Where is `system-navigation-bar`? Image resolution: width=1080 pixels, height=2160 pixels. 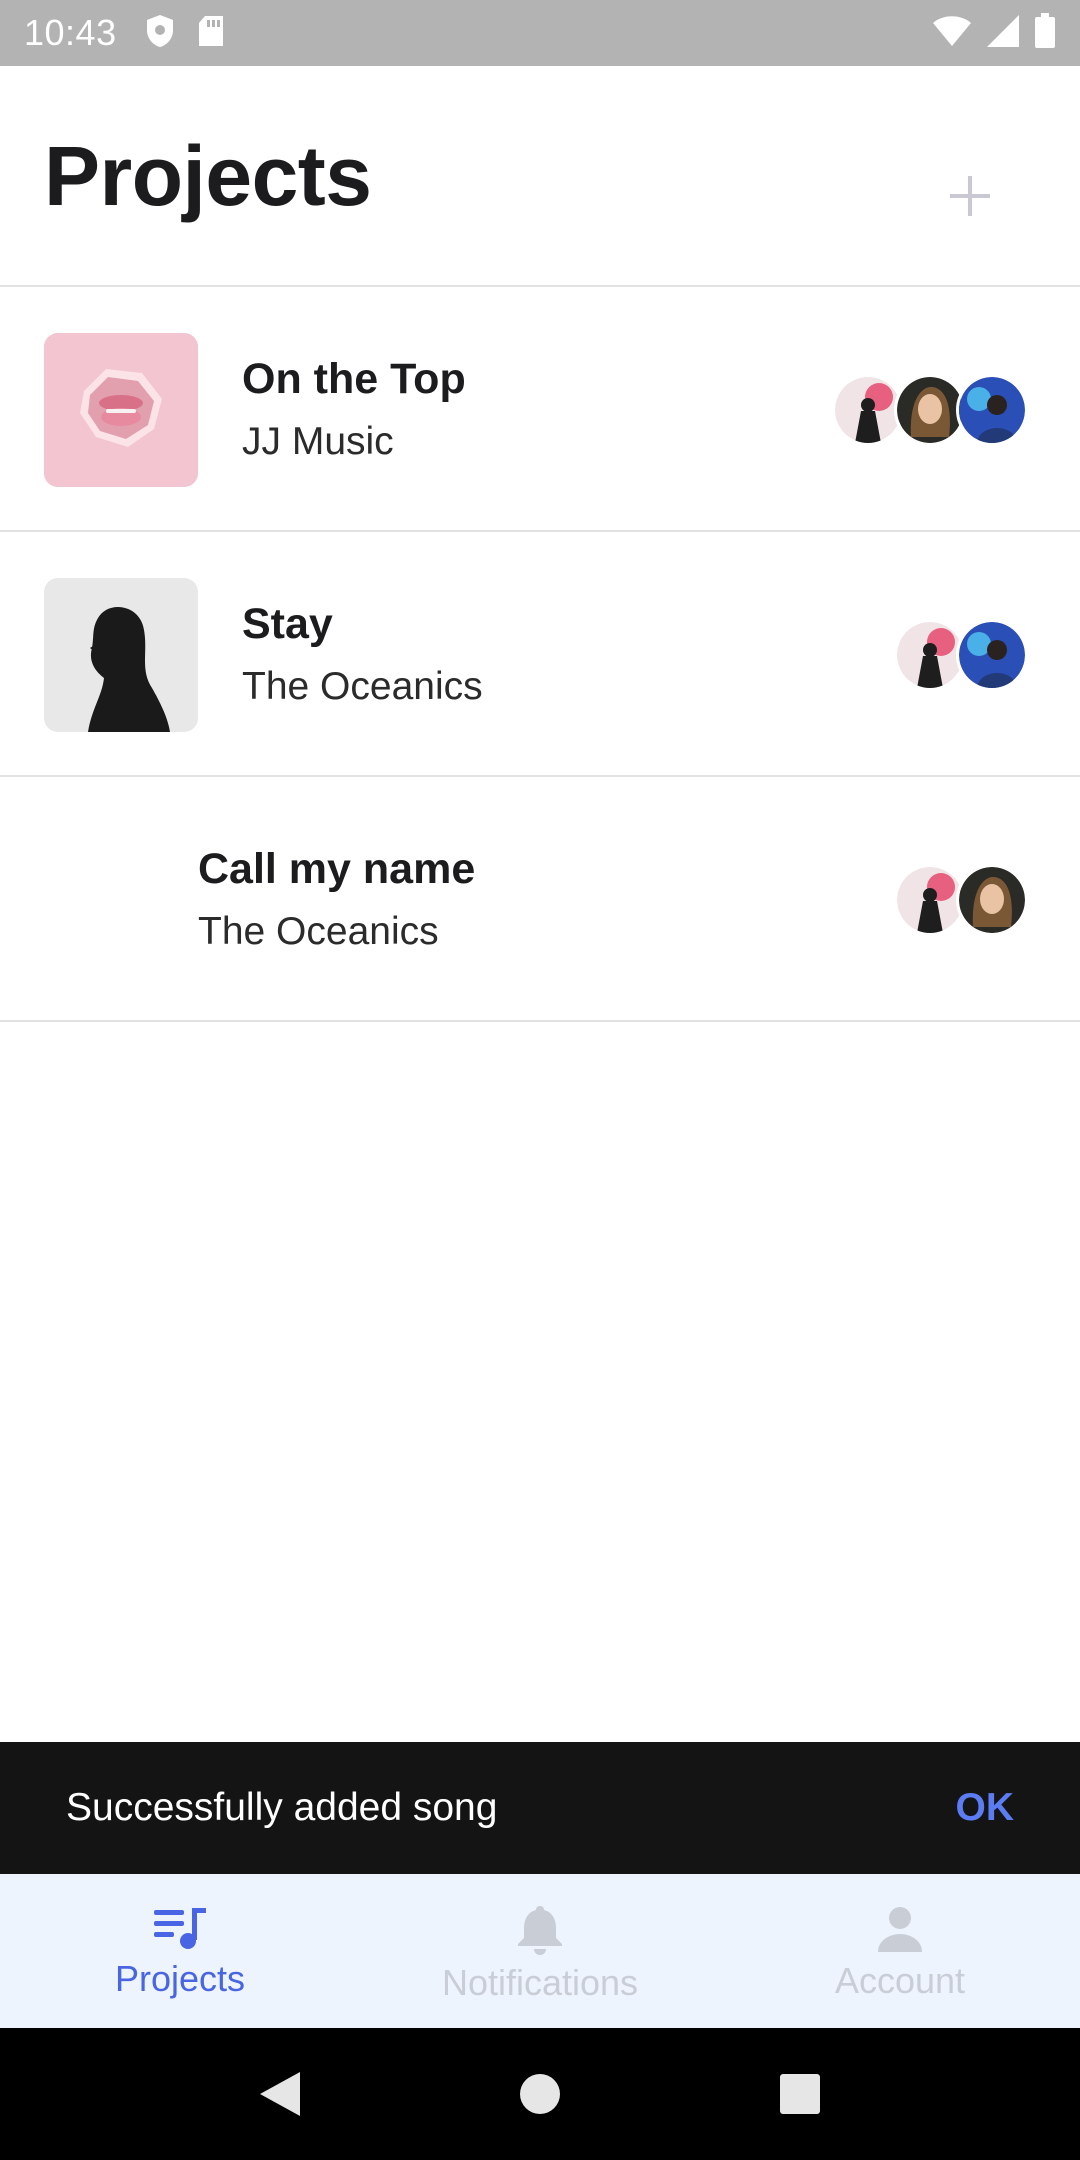 system-navigation-bar is located at coordinates (540, 2094).